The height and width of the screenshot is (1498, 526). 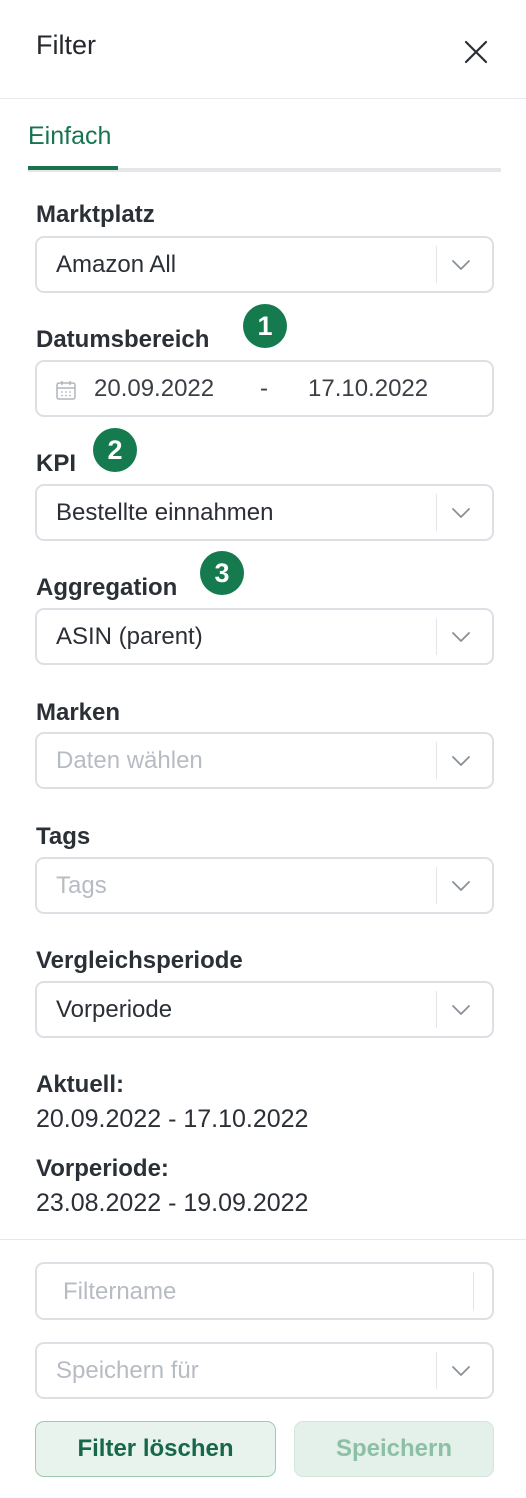 I want to click on calendar-icon, so click(x=66, y=390).